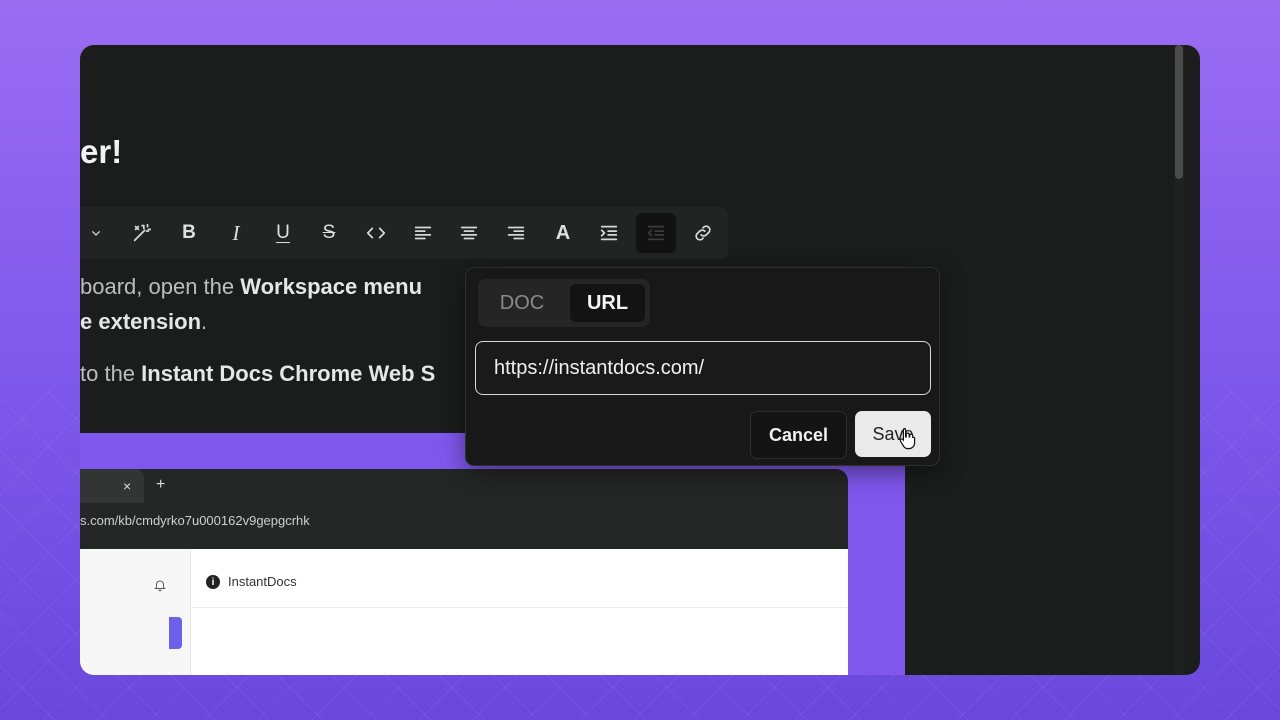  I want to click on brand-name: InstantDocs, so click(262, 581).